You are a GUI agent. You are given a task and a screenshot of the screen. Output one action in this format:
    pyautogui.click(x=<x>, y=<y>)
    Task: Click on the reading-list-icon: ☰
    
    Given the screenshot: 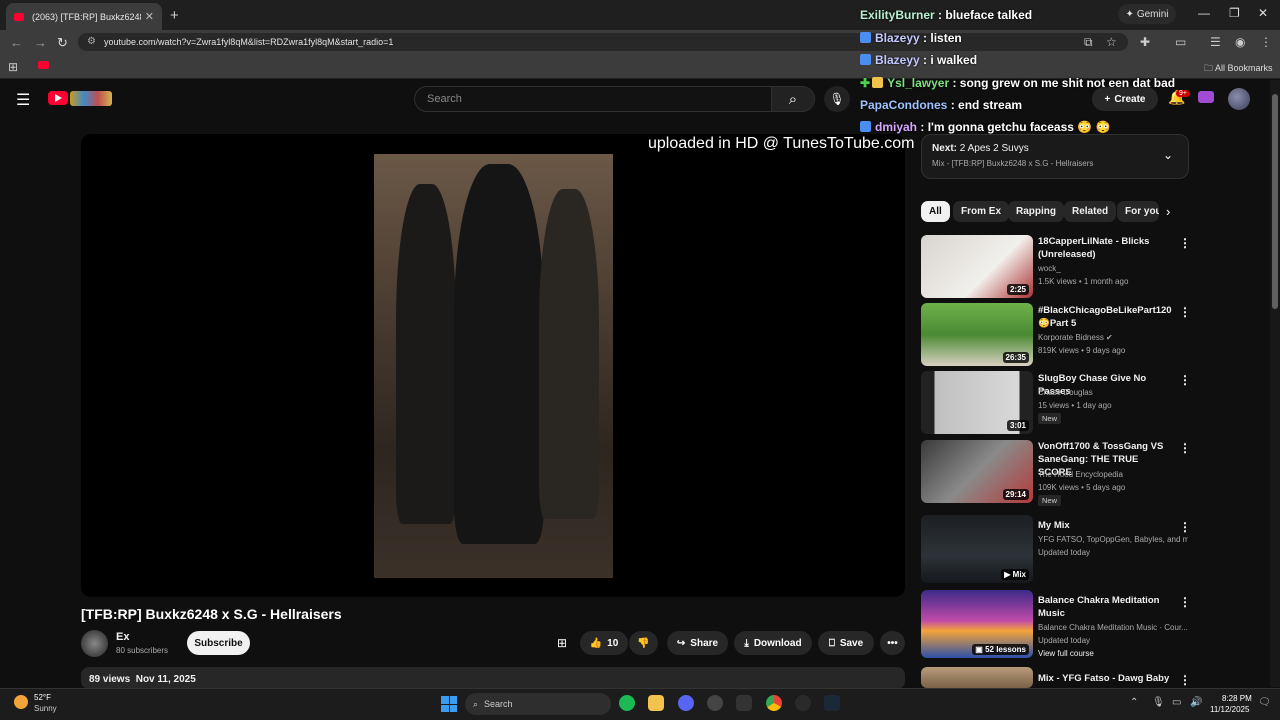 What is the action you would take?
    pyautogui.click(x=1215, y=42)
    